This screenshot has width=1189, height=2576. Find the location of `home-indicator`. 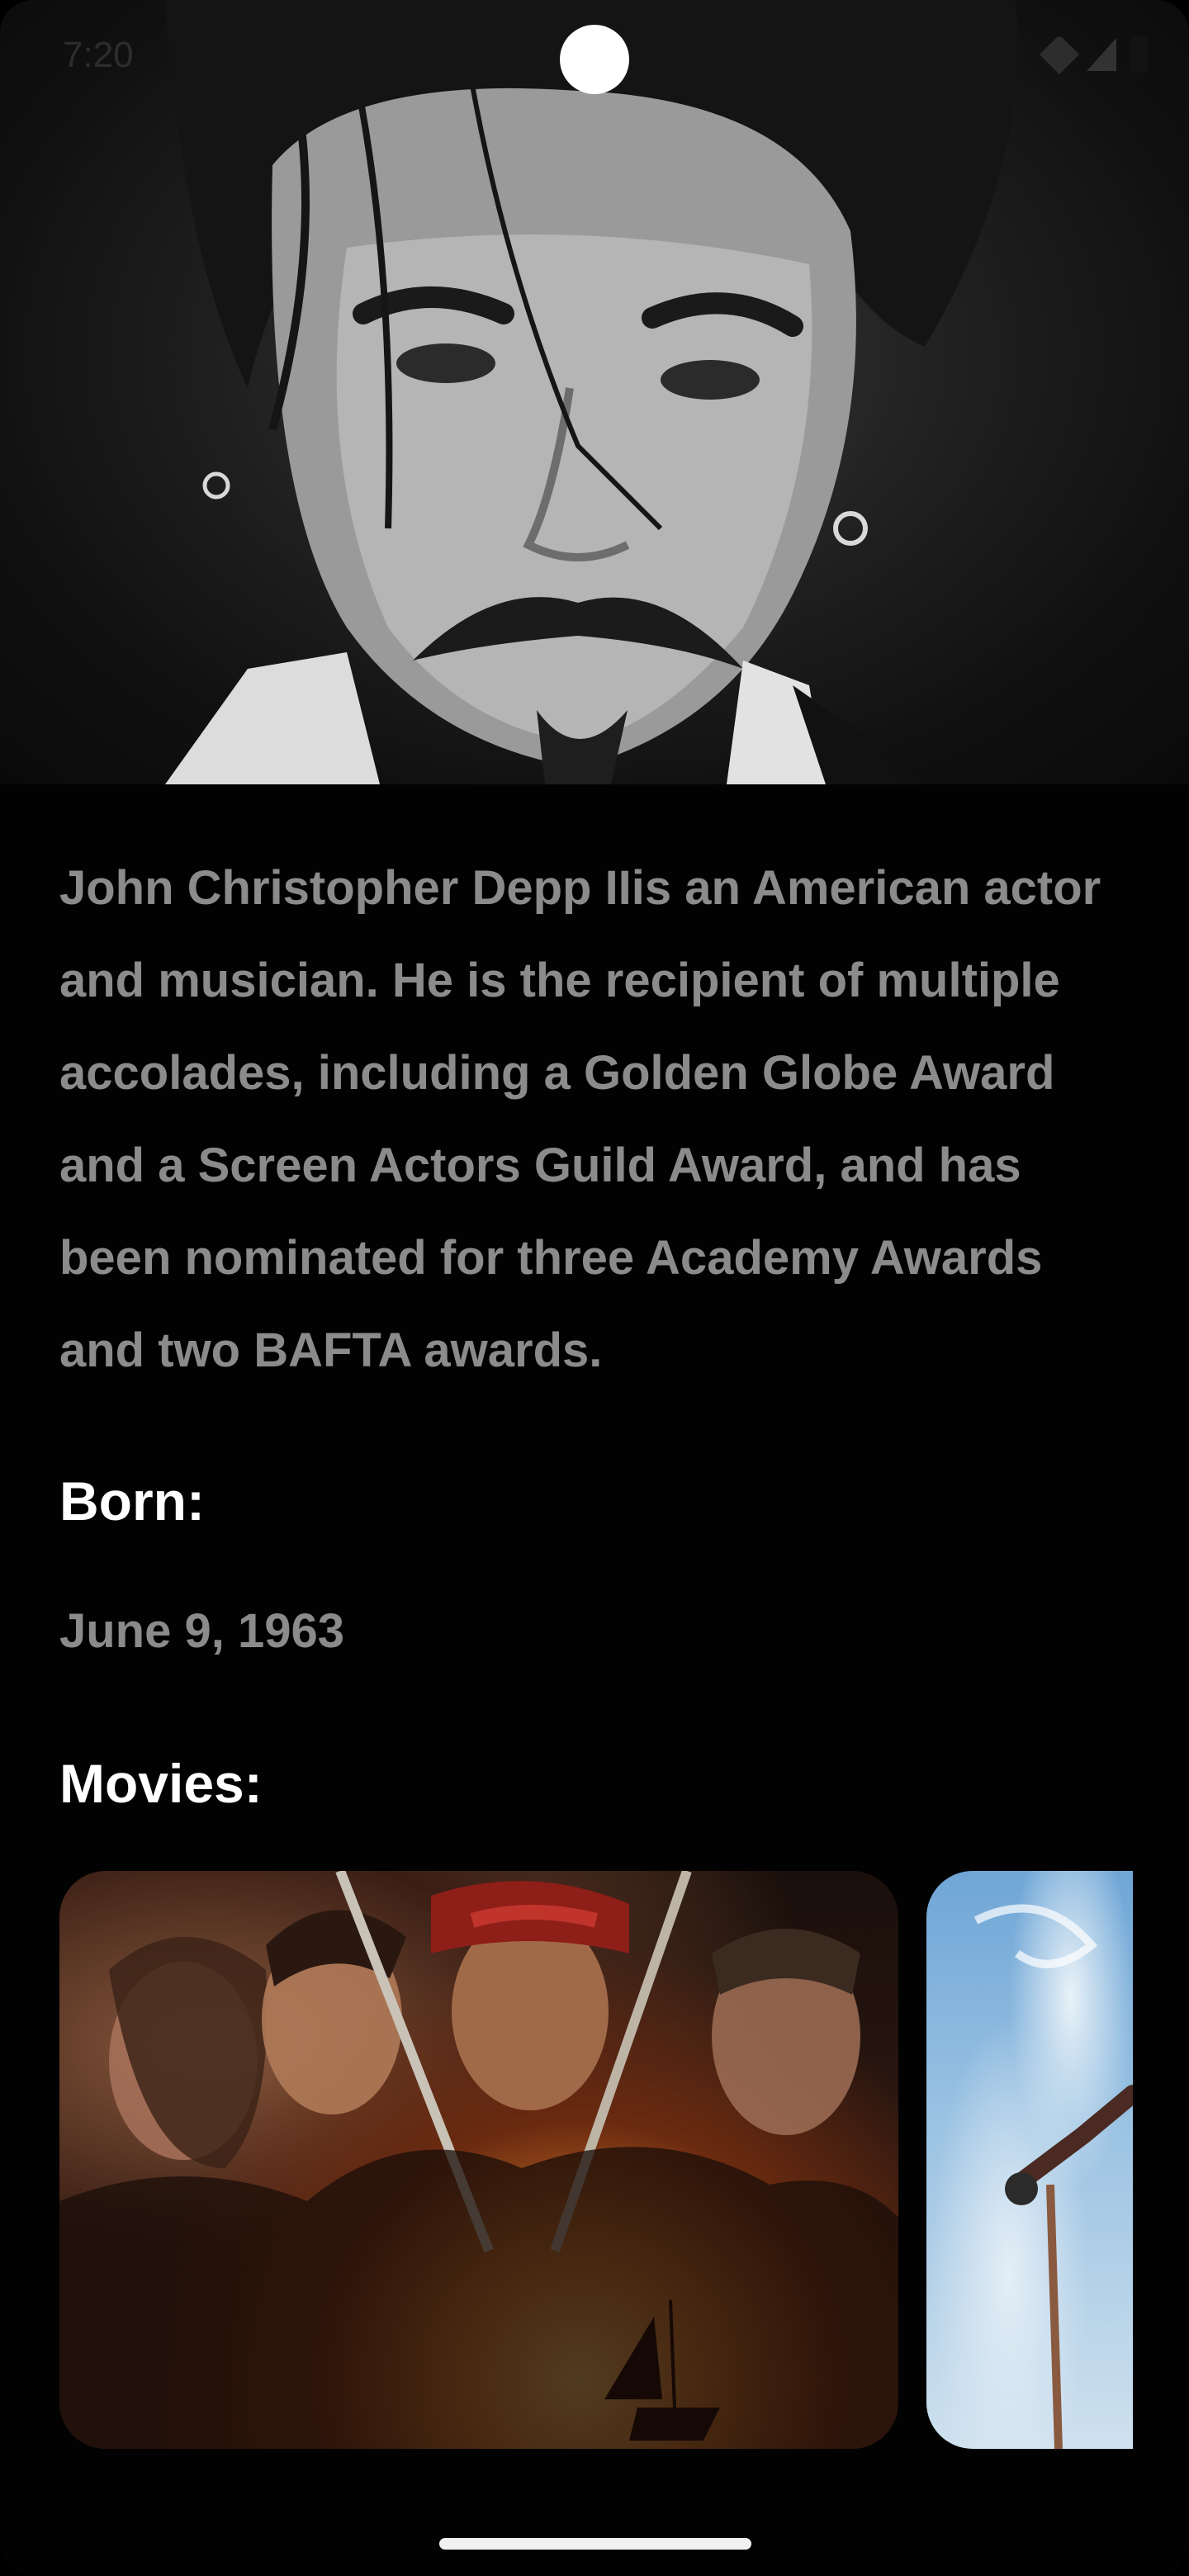

home-indicator is located at coordinates (595, 2544).